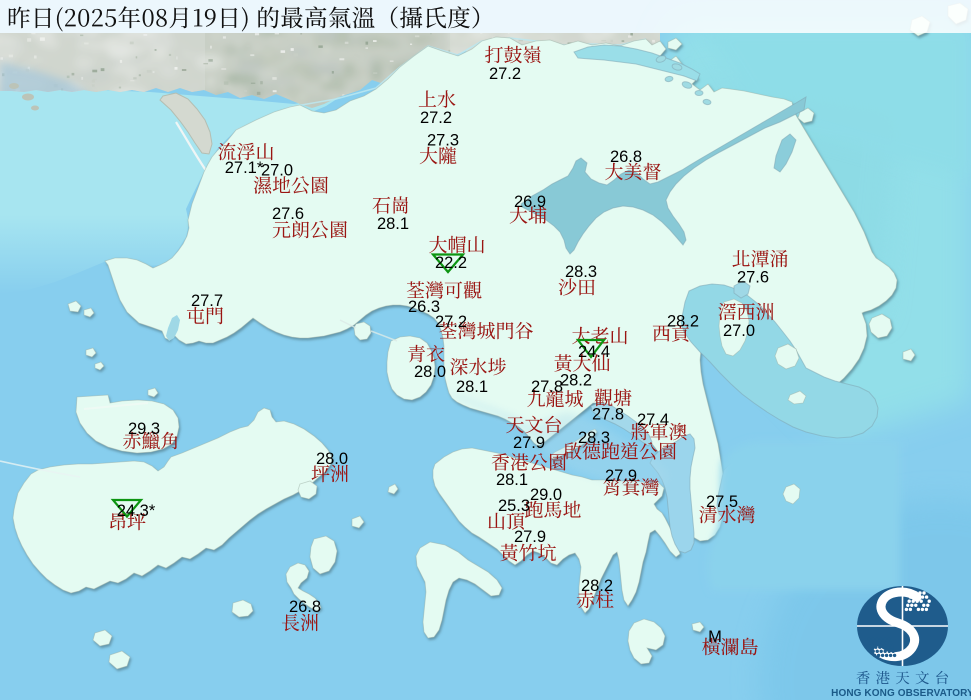 The image size is (971, 700). What do you see at coordinates (451, 263) in the screenshot?
I see `svg-text: 22.2` at bounding box center [451, 263].